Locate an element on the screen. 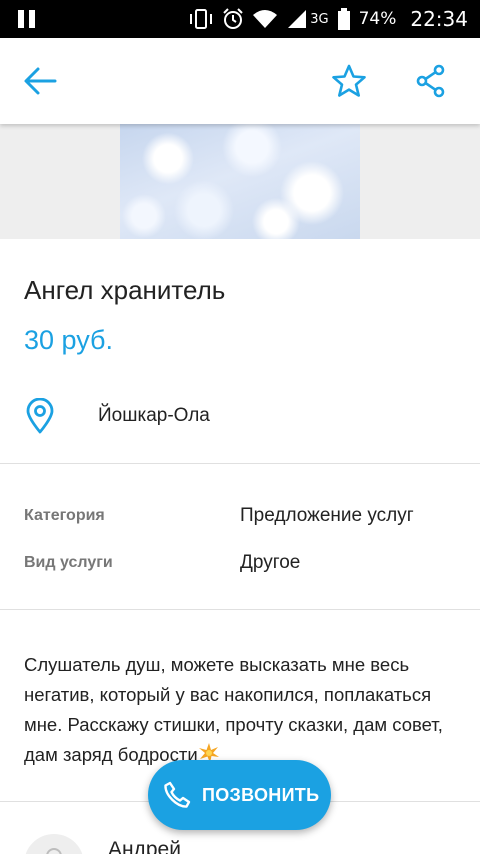  status-icons: 3G 74% 22:34 is located at coordinates (328, 19).